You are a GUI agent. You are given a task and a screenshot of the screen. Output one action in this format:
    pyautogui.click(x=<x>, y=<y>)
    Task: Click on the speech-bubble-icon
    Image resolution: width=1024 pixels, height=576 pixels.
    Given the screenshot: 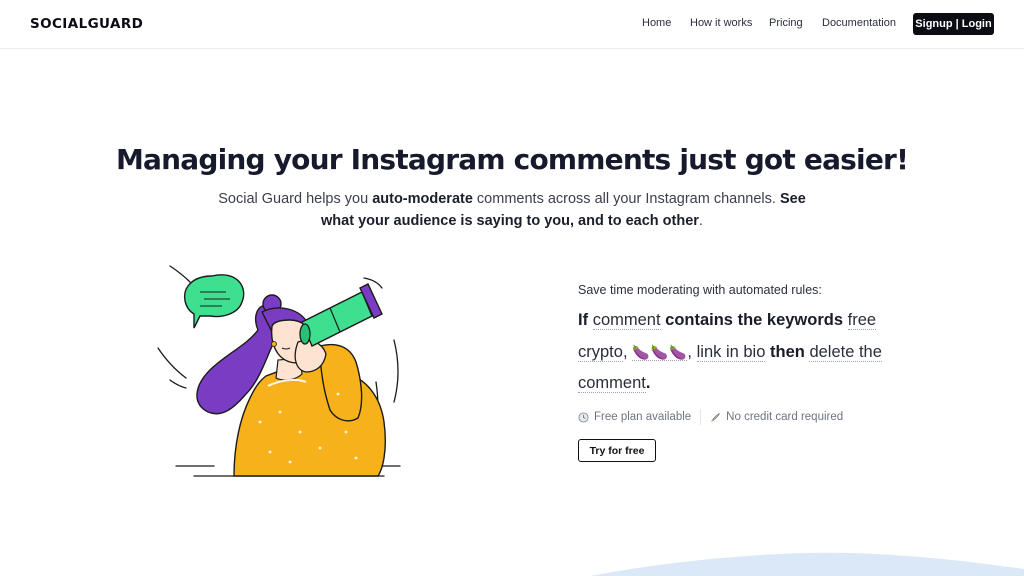 What is the action you would take?
    pyautogui.click(x=214, y=301)
    